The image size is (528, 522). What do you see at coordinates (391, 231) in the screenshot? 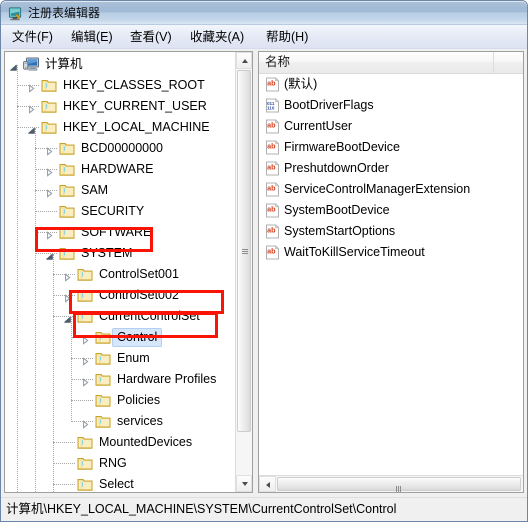
I see `value-row: ab SystemStartOptions` at bounding box center [391, 231].